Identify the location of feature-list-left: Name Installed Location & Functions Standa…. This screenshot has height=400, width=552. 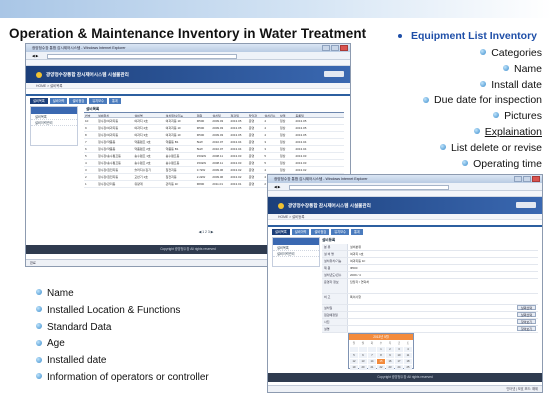
(122, 336).